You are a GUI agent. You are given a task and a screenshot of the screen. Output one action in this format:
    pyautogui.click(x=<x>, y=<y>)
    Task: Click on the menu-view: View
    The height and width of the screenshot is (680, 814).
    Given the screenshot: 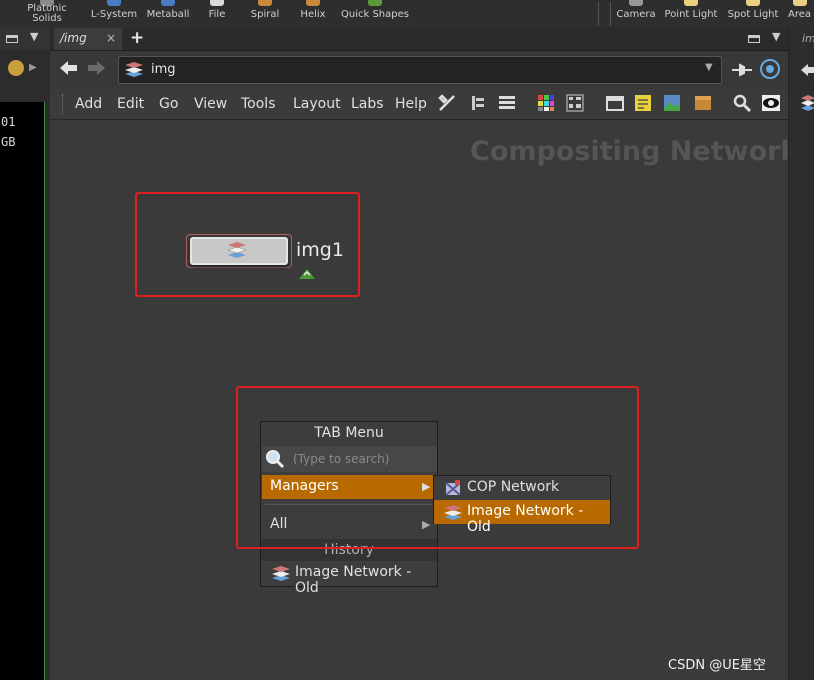 What is the action you would take?
    pyautogui.click(x=210, y=104)
    